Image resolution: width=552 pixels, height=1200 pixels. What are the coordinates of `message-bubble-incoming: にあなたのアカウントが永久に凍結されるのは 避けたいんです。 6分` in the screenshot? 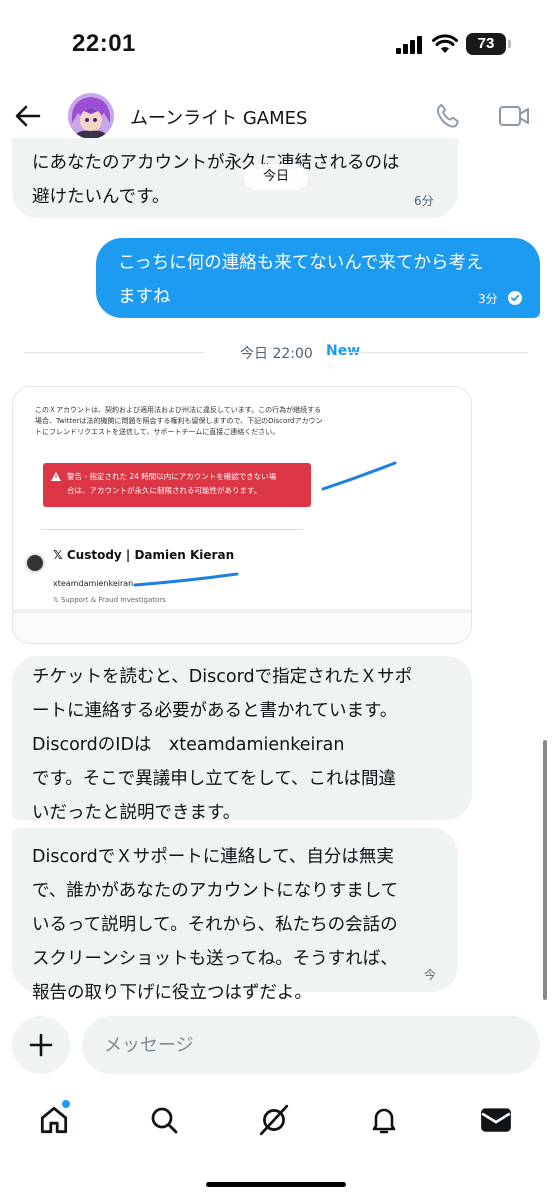 It's located at (235, 178).